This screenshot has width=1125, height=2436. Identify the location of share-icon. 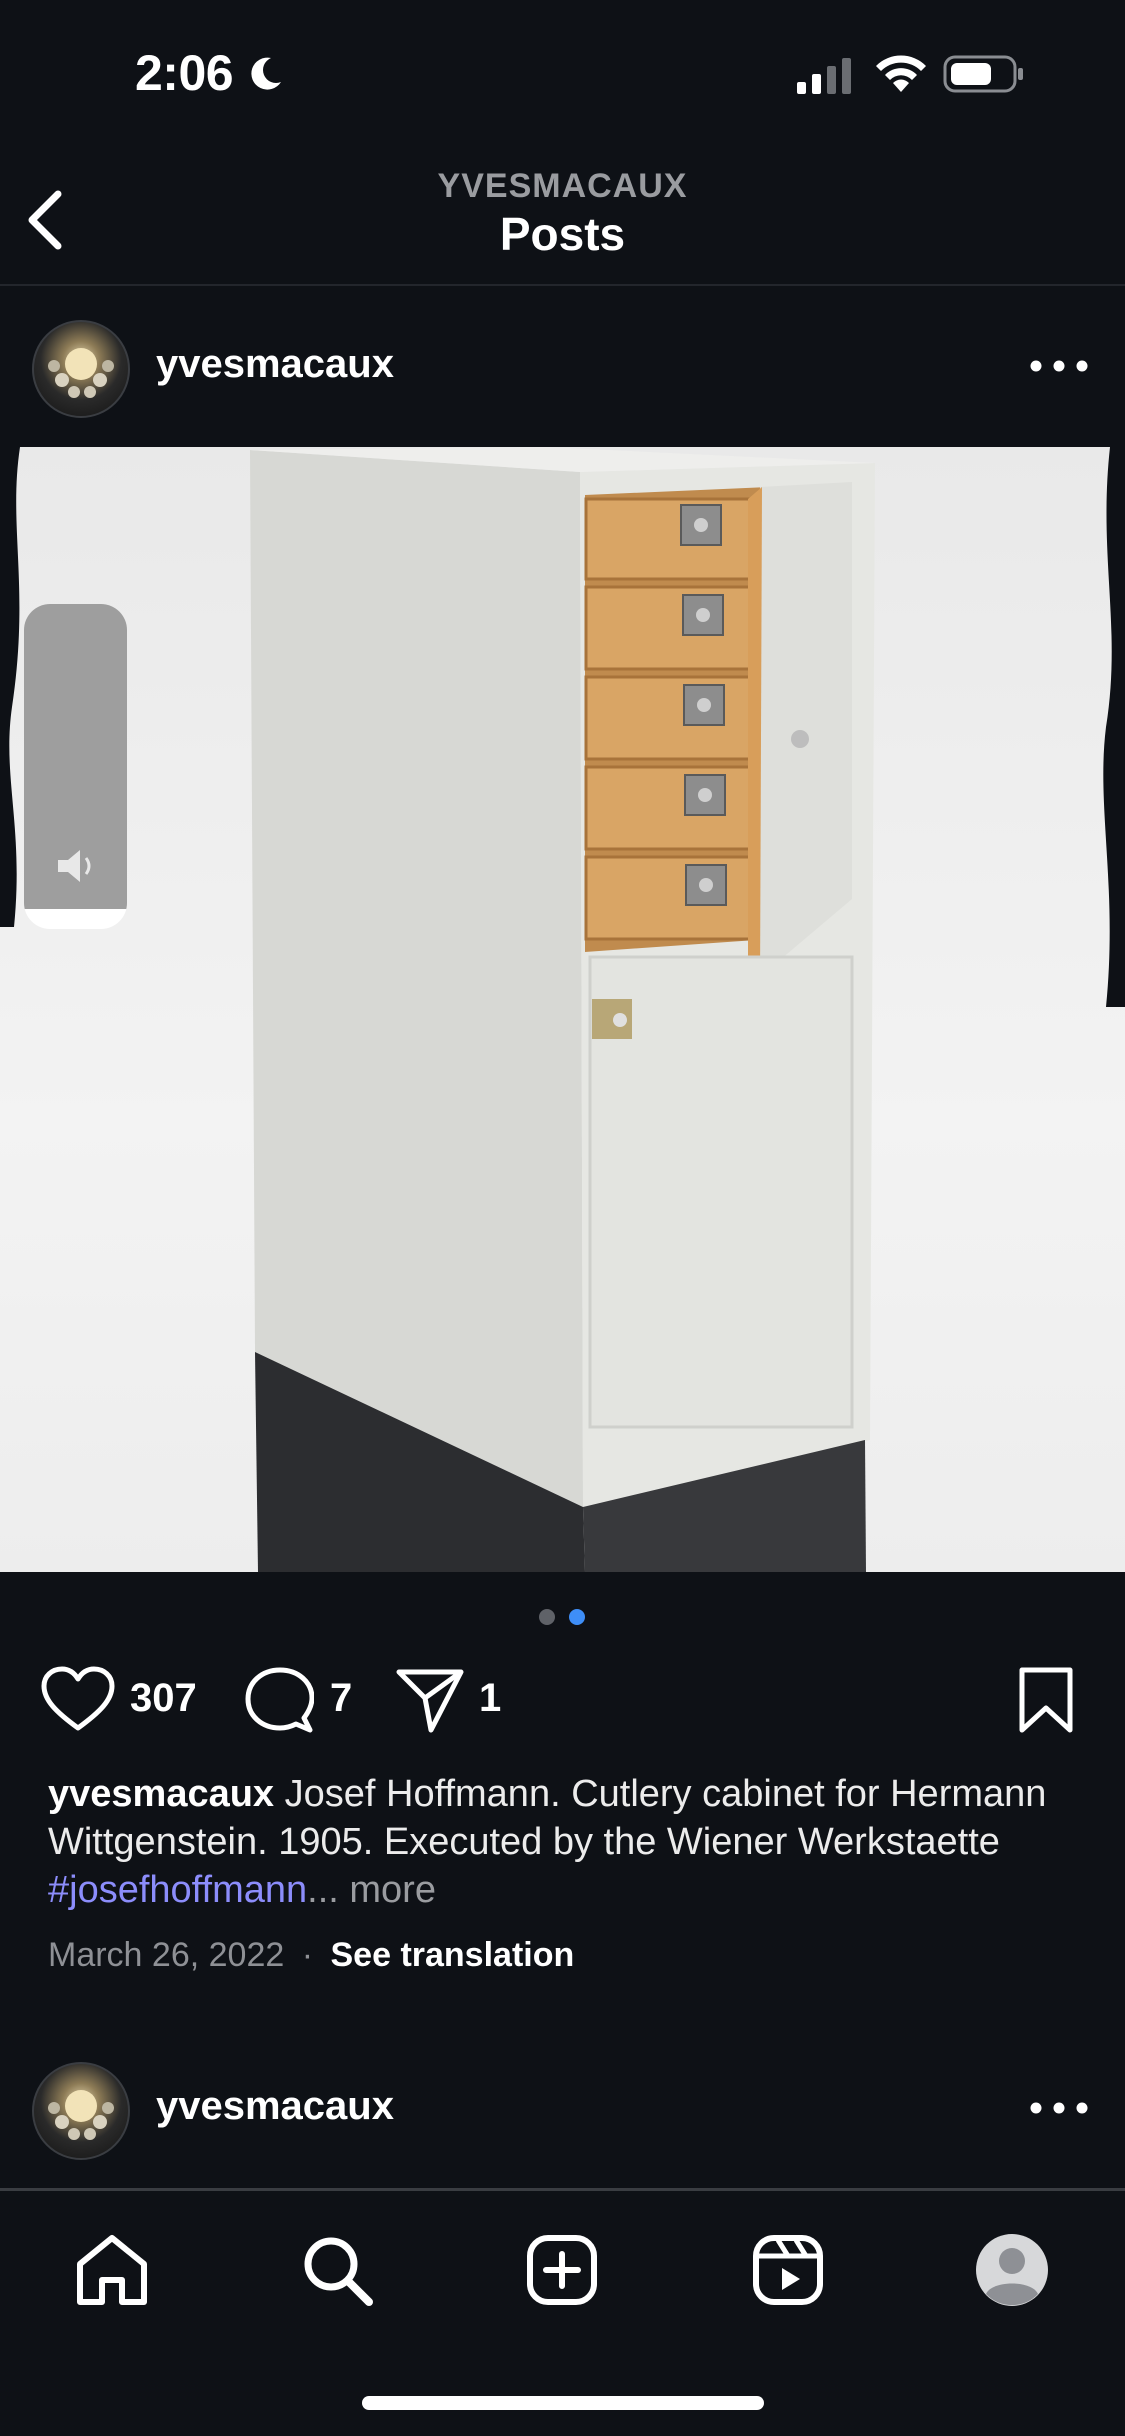
(430, 1701).